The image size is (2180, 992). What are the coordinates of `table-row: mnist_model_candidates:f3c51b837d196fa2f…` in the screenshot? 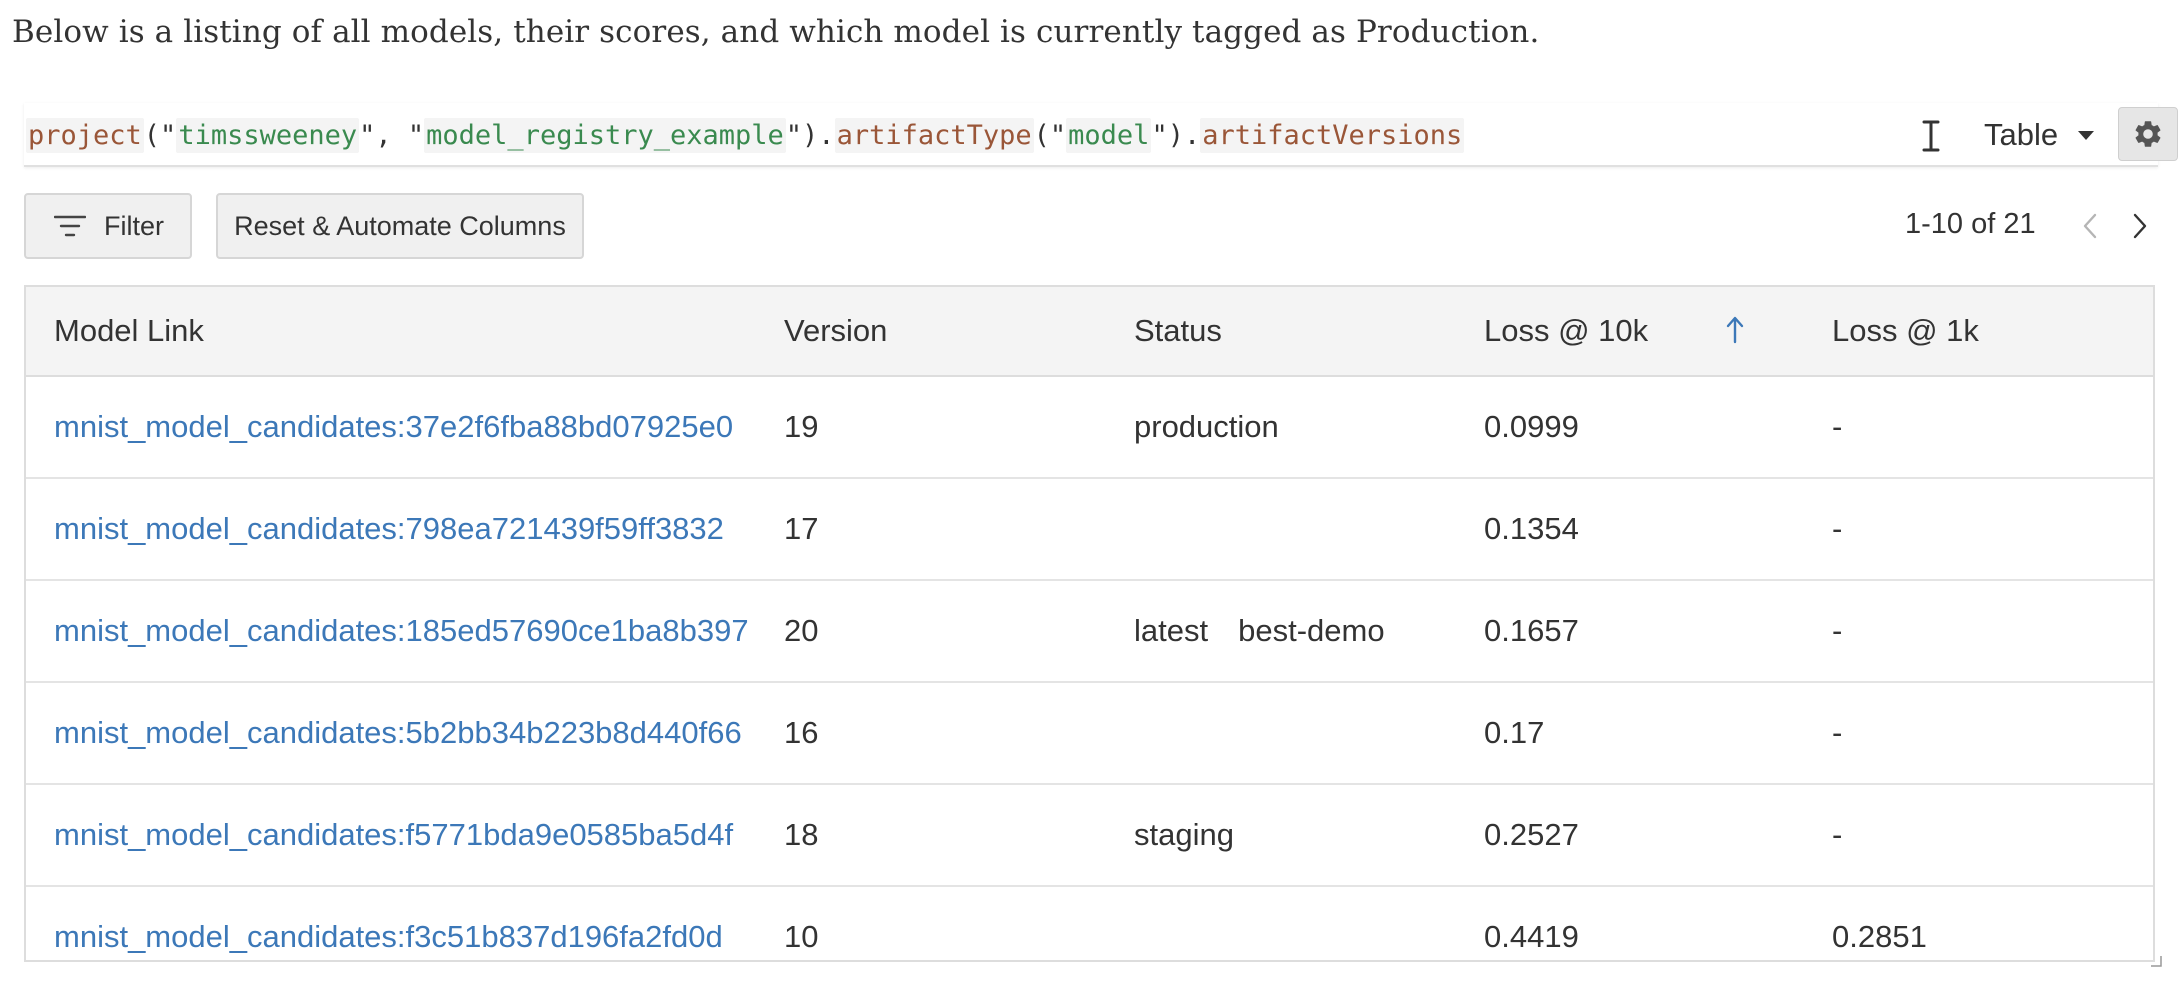 It's located at (1089, 923).